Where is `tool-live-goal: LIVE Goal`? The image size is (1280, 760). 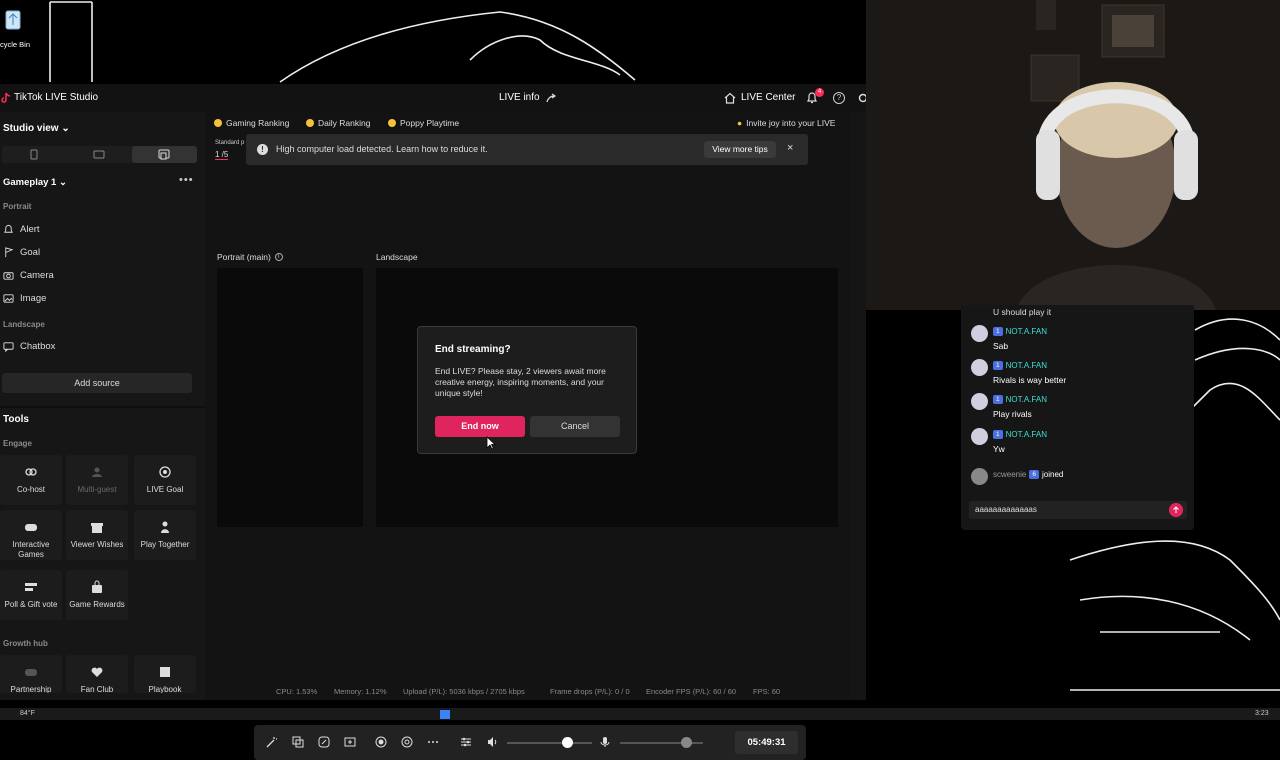 tool-live-goal: LIVE Goal is located at coordinates (165, 480).